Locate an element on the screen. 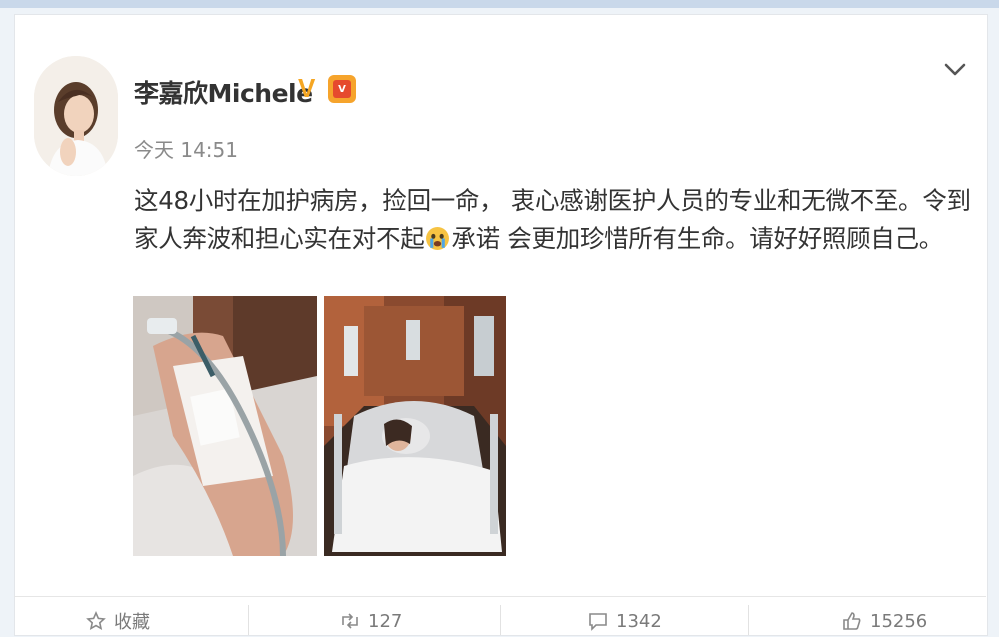 The height and width of the screenshot is (637, 999). browser-top-strip is located at coordinates (499, 4).